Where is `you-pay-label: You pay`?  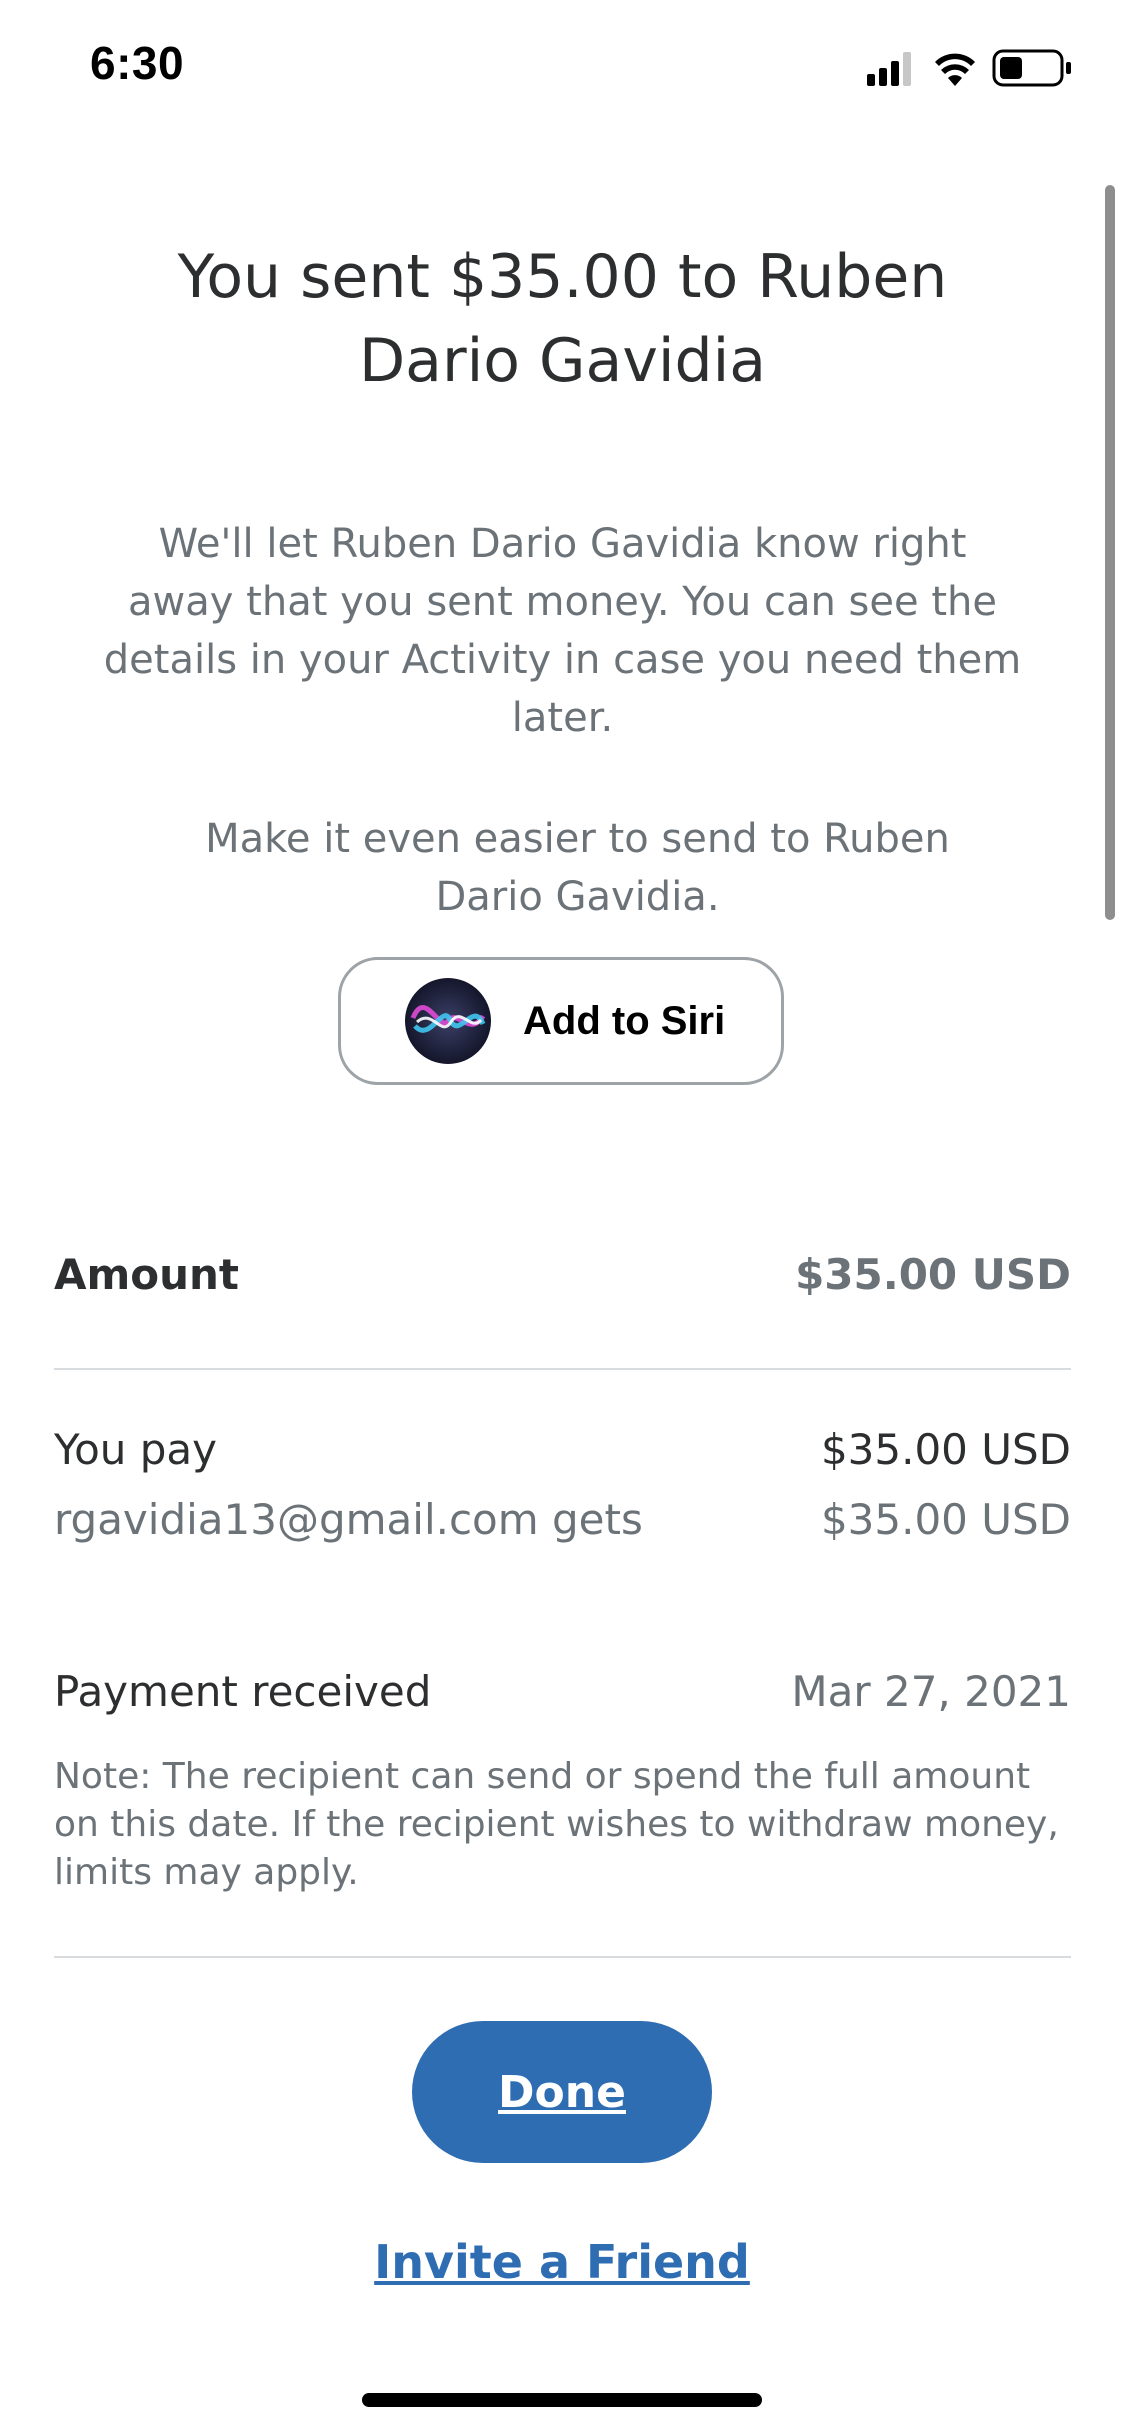
you-pay-label: You pay is located at coordinates (135, 1449).